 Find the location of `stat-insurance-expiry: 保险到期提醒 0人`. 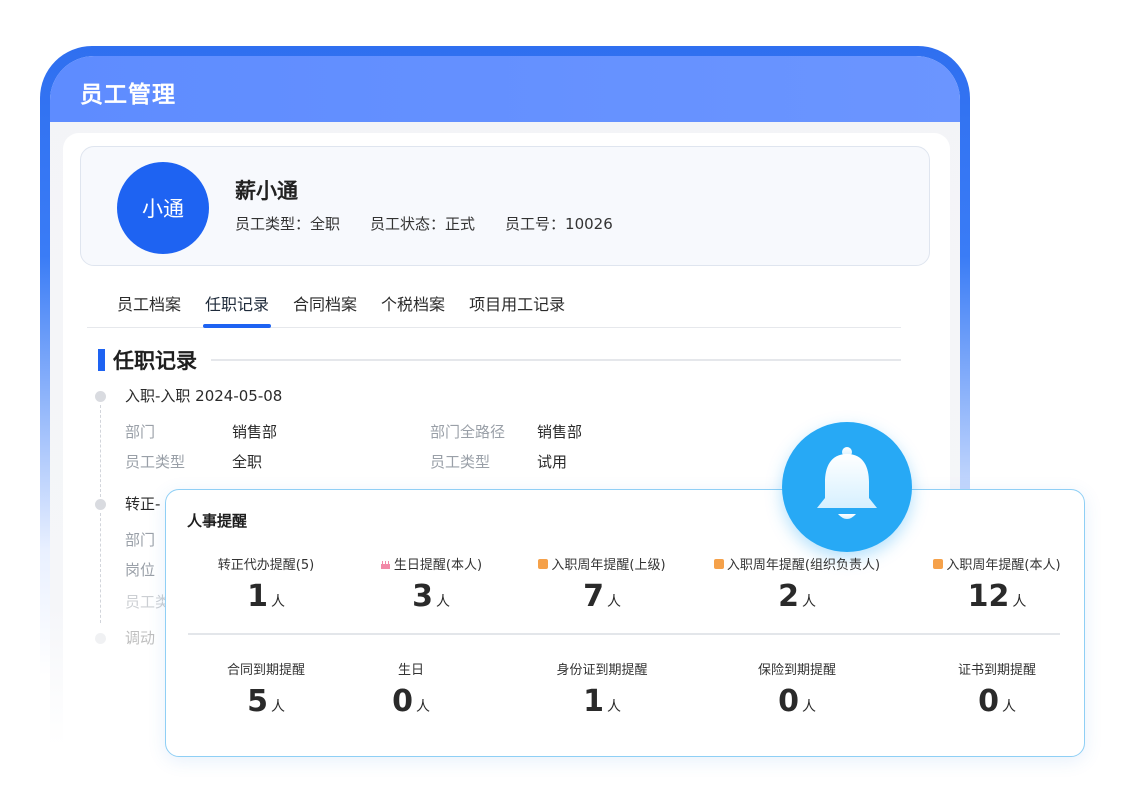

stat-insurance-expiry: 保险到期提醒 0人 is located at coordinates (797, 689).